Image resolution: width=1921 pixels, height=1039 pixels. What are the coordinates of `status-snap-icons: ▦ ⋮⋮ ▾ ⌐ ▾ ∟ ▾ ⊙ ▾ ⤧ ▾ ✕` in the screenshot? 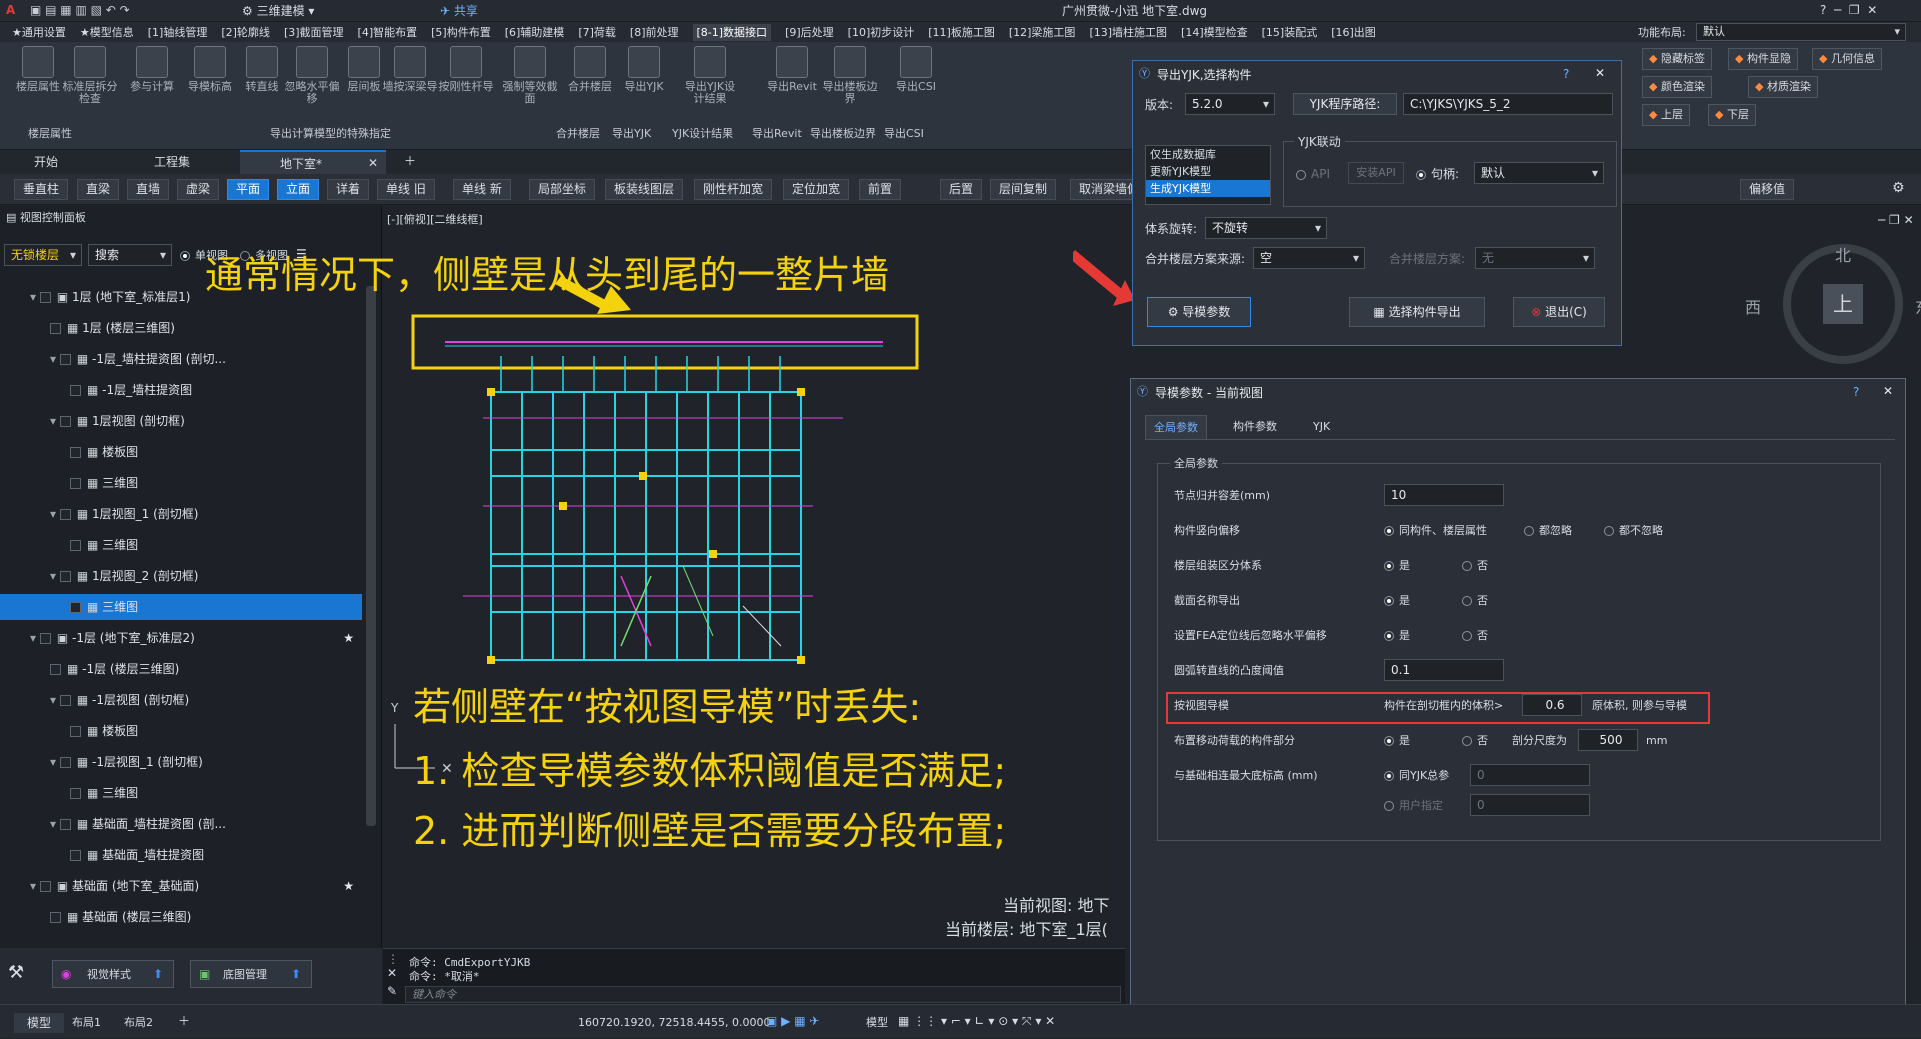 It's located at (976, 1021).